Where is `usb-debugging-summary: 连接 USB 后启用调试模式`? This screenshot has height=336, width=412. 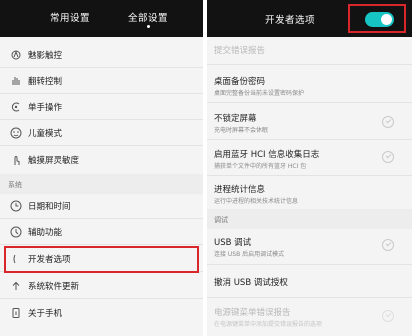 usb-debugging-summary: 连接 USB 后启用调试模式 is located at coordinates (249, 254).